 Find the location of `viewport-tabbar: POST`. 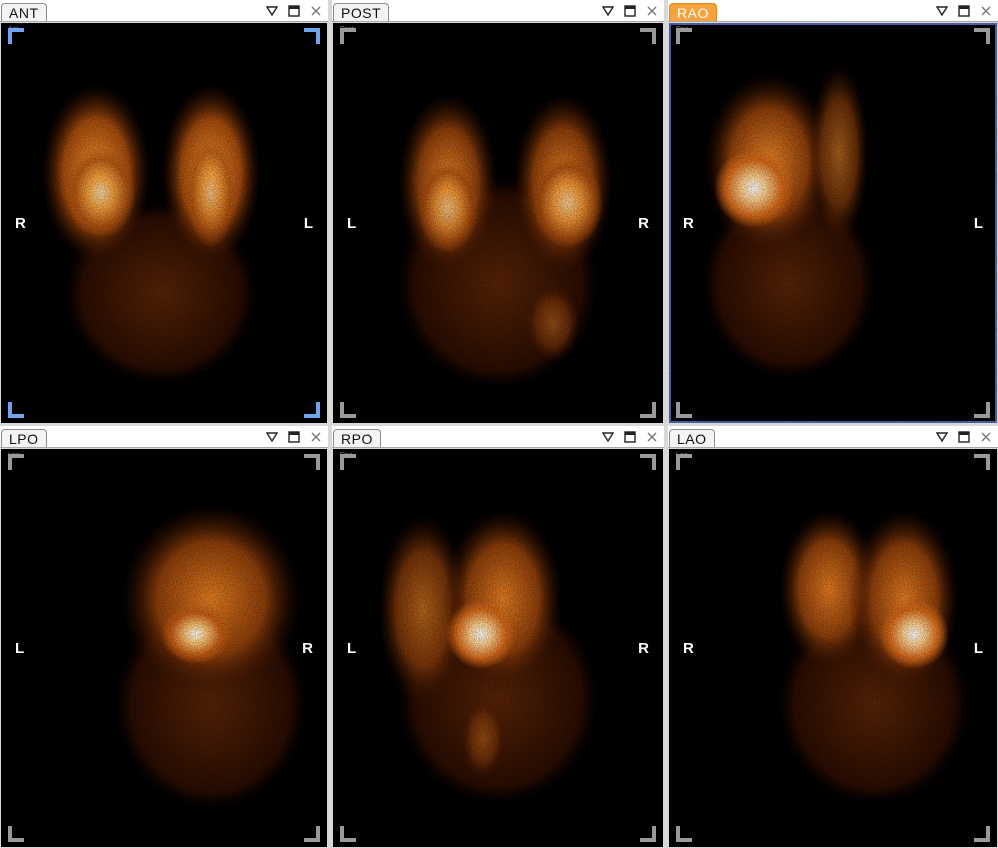

viewport-tabbar: POST is located at coordinates (498, 11).